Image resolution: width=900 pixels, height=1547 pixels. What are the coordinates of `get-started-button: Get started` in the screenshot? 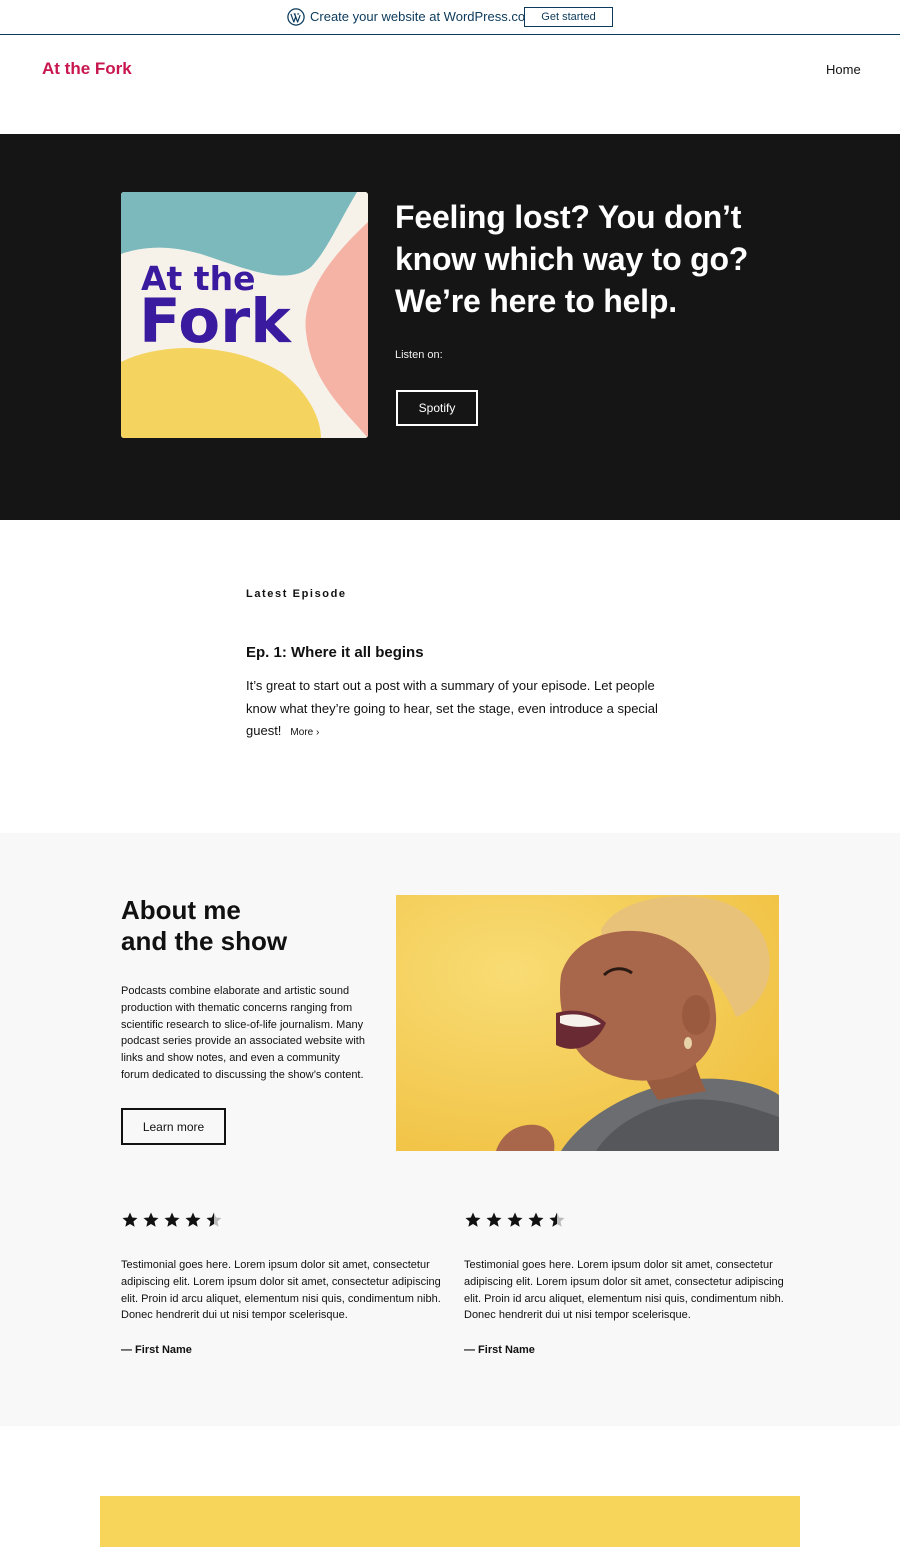 It's located at (568, 17).